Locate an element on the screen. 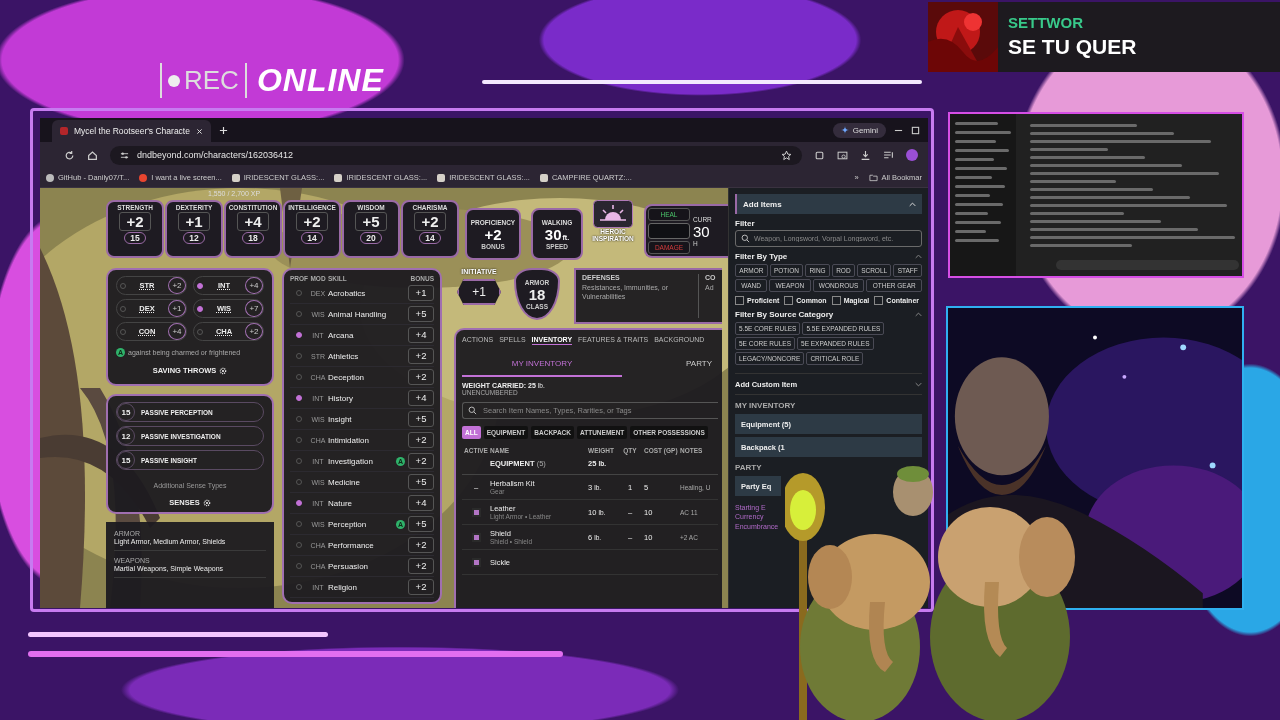  artist-name: SETTWOR is located at coordinates (1046, 22).